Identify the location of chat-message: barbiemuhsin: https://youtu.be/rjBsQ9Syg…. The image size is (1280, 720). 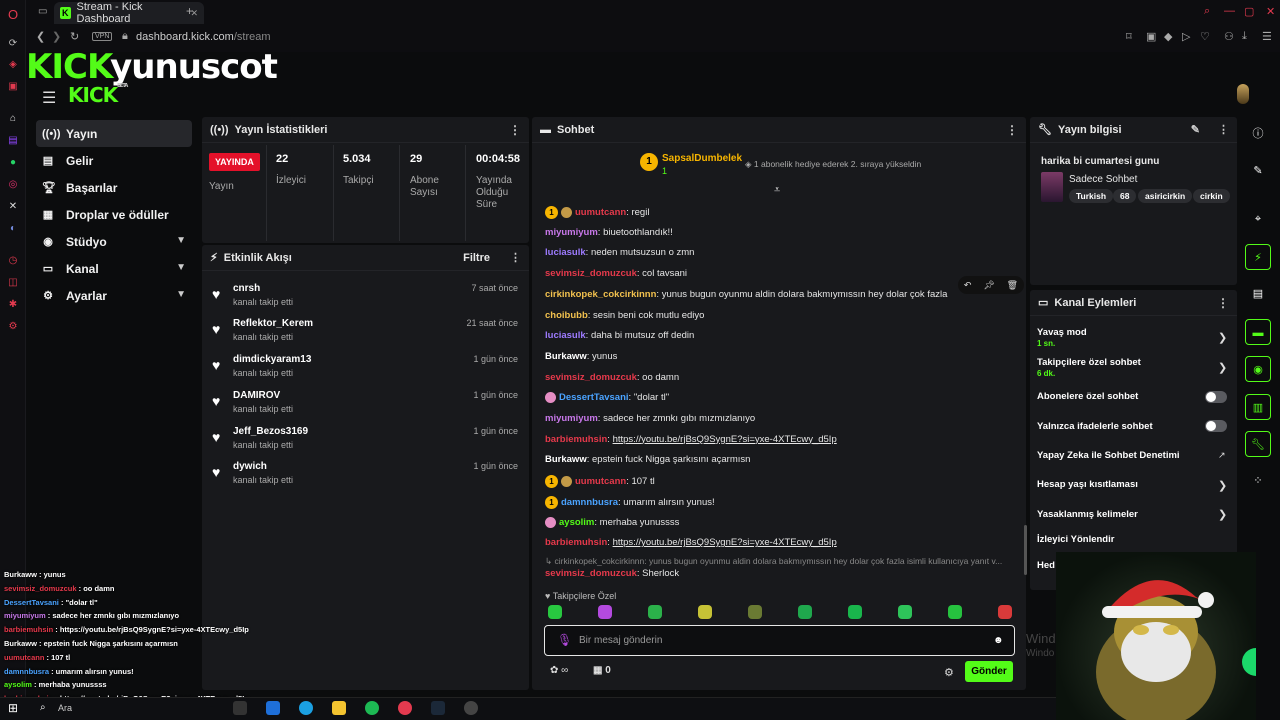
(691, 439).